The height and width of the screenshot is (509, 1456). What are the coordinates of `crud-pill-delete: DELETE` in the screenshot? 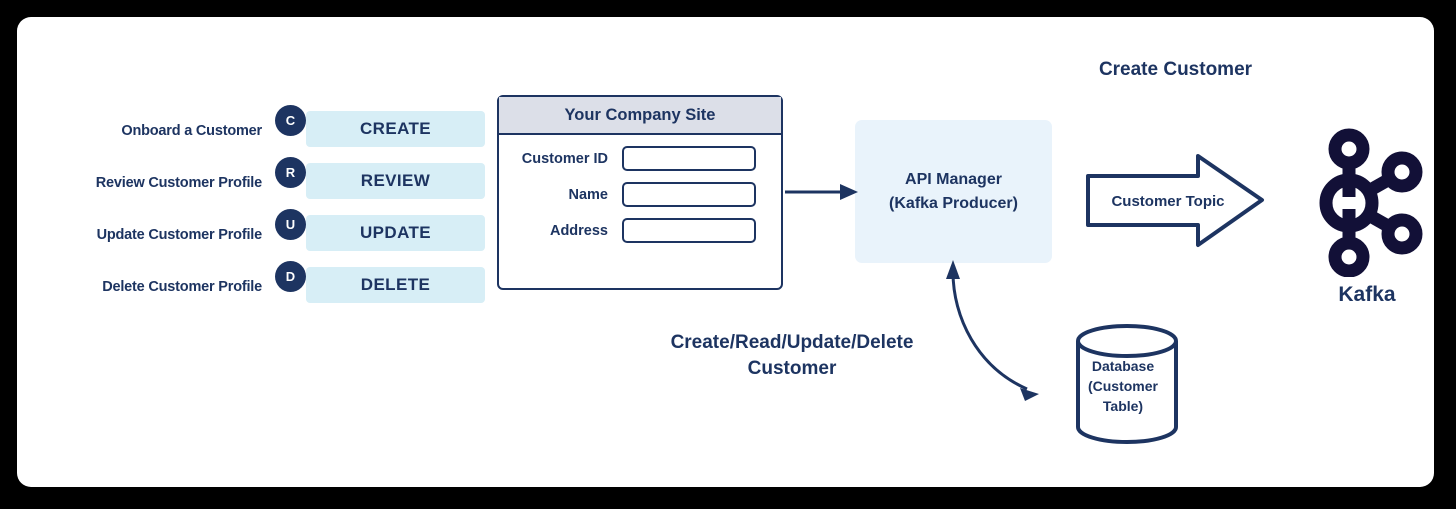 It's located at (395, 285).